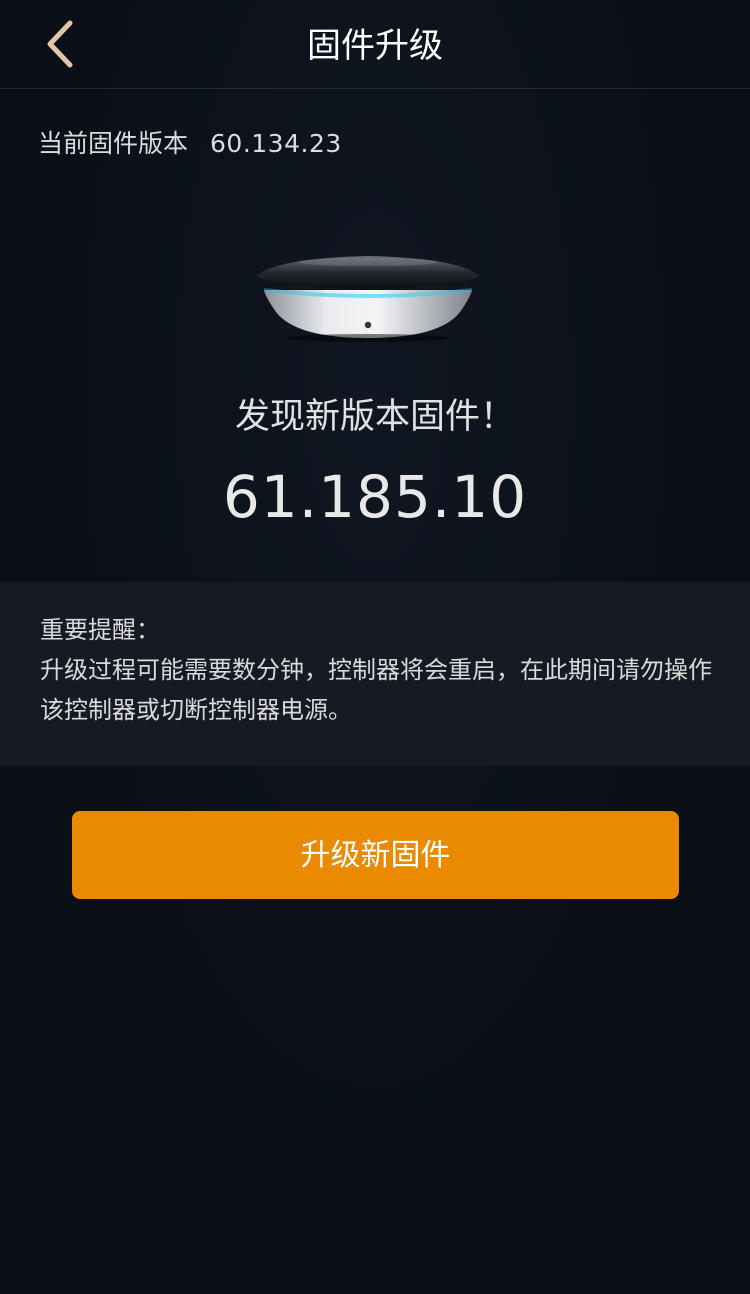  I want to click on device-image, so click(368, 295).